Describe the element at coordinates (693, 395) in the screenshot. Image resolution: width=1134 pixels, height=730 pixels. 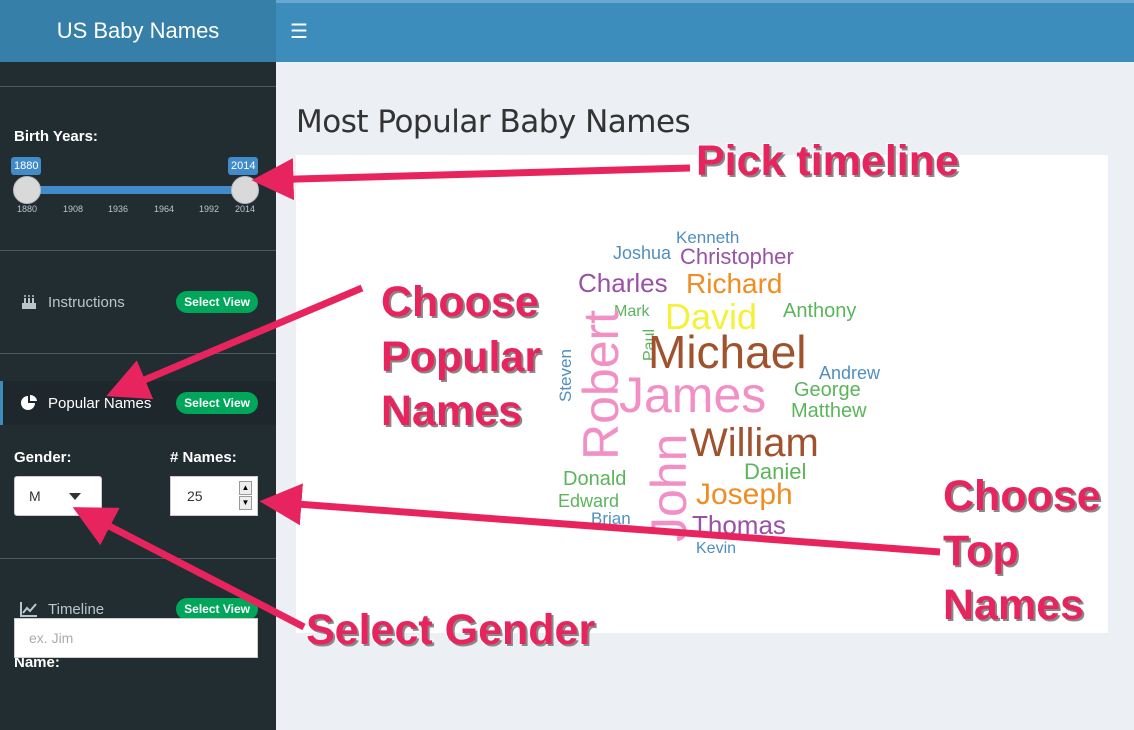
I see `cloud-word: James` at that location.